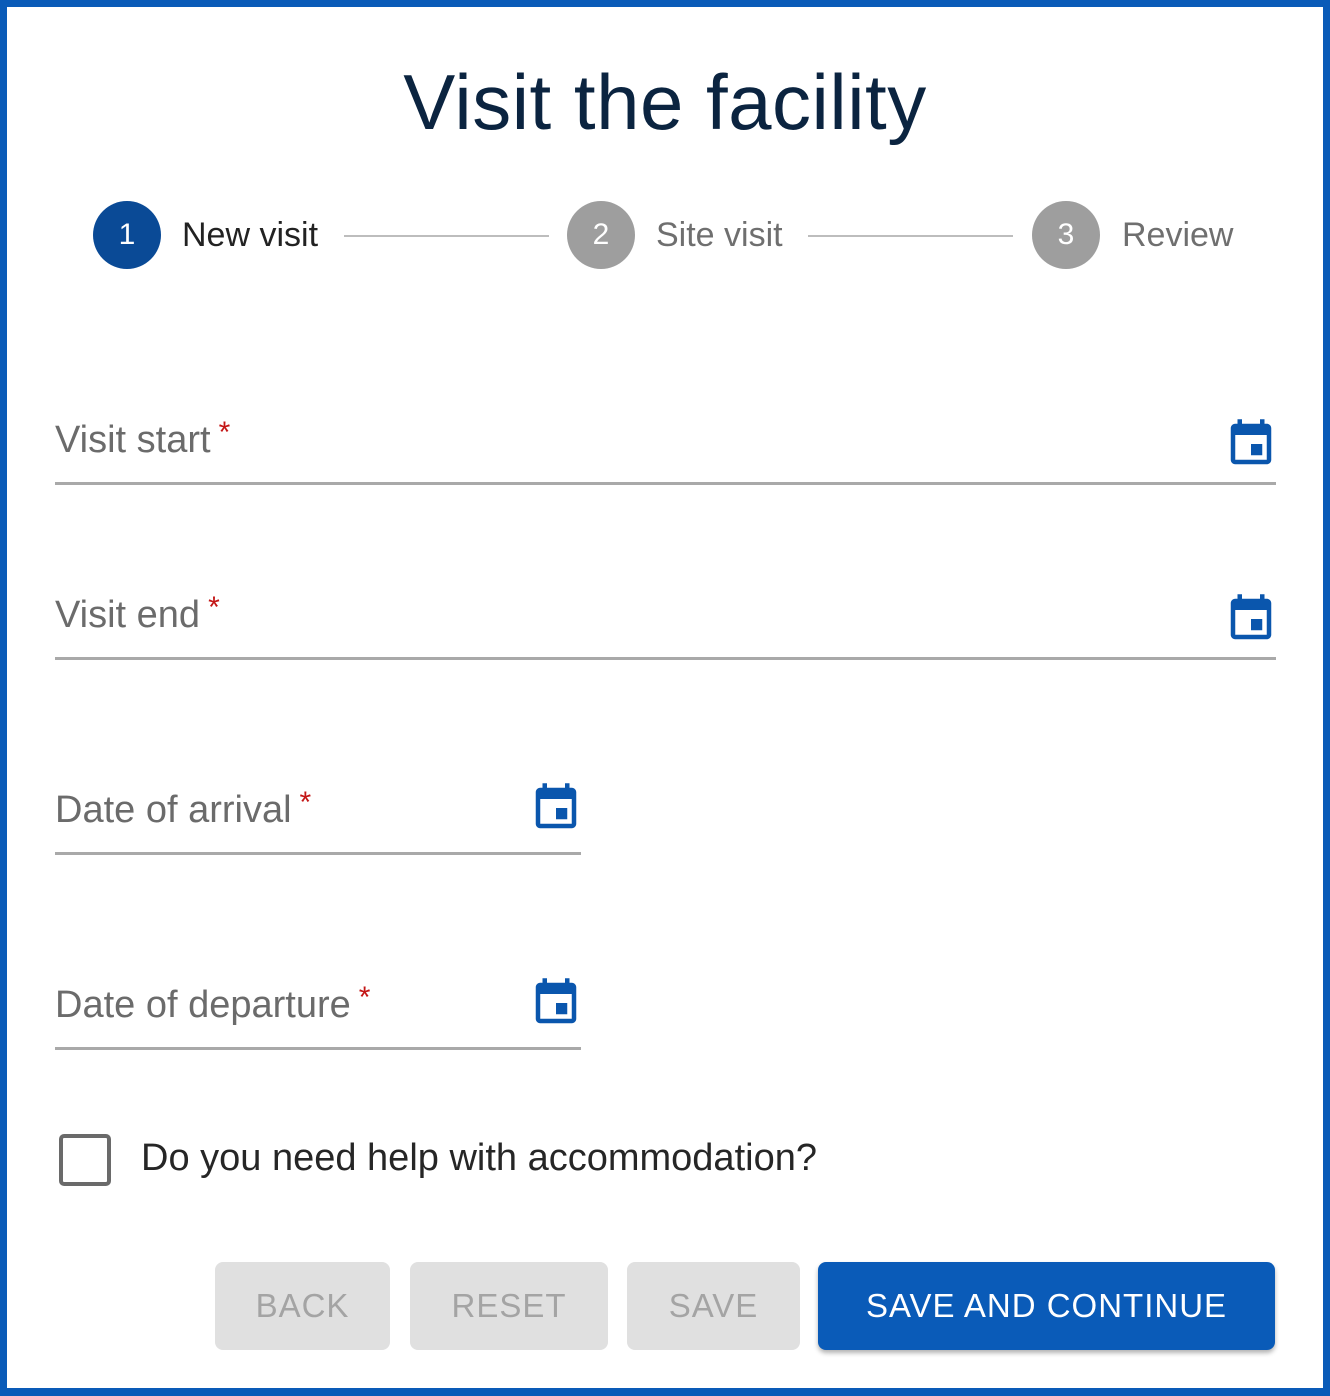 This screenshot has height=1396, width=1330. I want to click on visit-end-label: Visit end *, so click(137, 614).